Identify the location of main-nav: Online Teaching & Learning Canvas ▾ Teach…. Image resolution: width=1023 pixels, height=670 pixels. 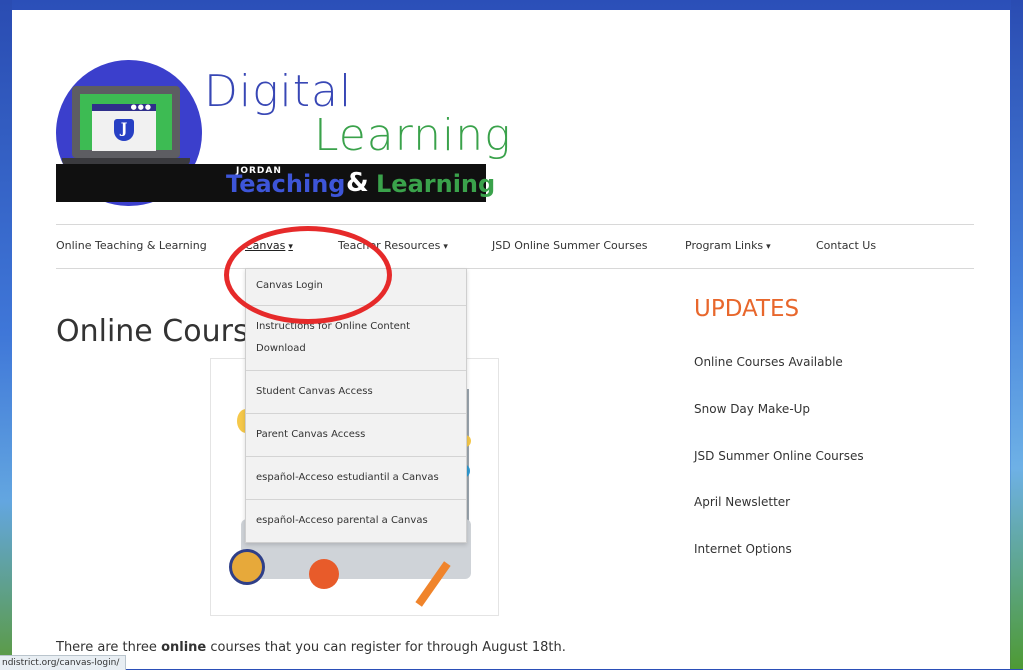
(515, 246).